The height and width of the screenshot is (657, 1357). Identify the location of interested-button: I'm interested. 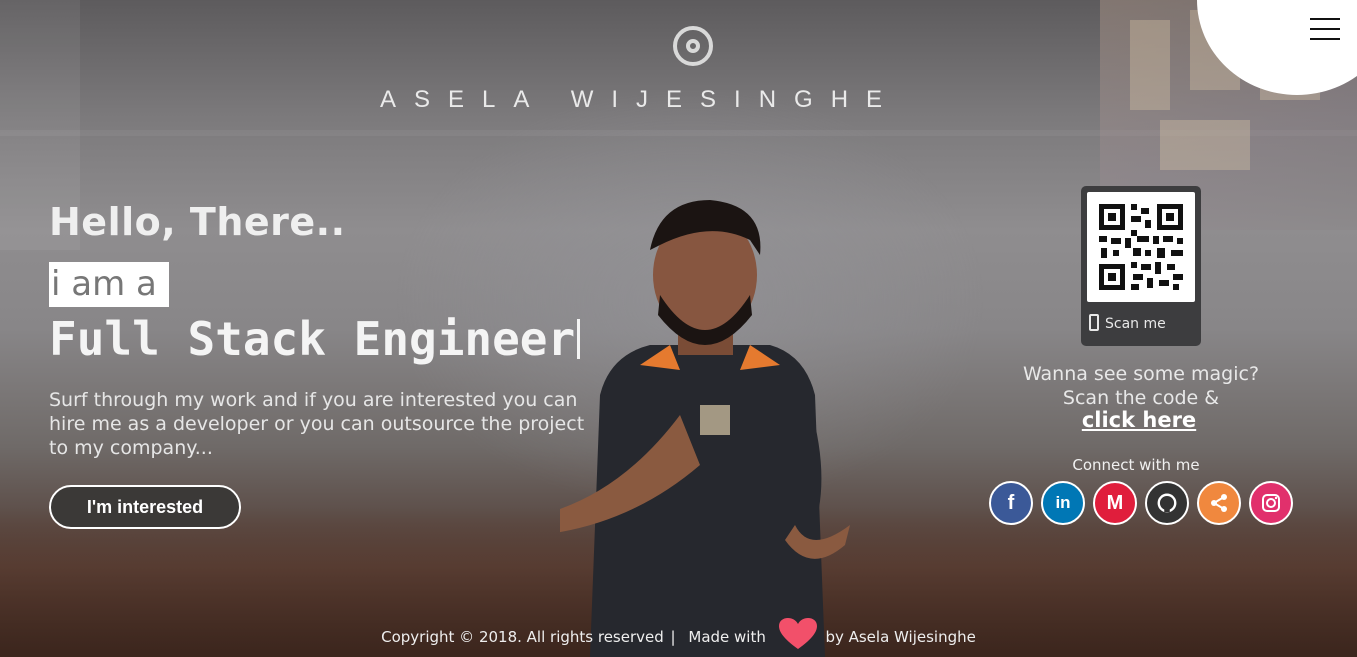
(145, 507).